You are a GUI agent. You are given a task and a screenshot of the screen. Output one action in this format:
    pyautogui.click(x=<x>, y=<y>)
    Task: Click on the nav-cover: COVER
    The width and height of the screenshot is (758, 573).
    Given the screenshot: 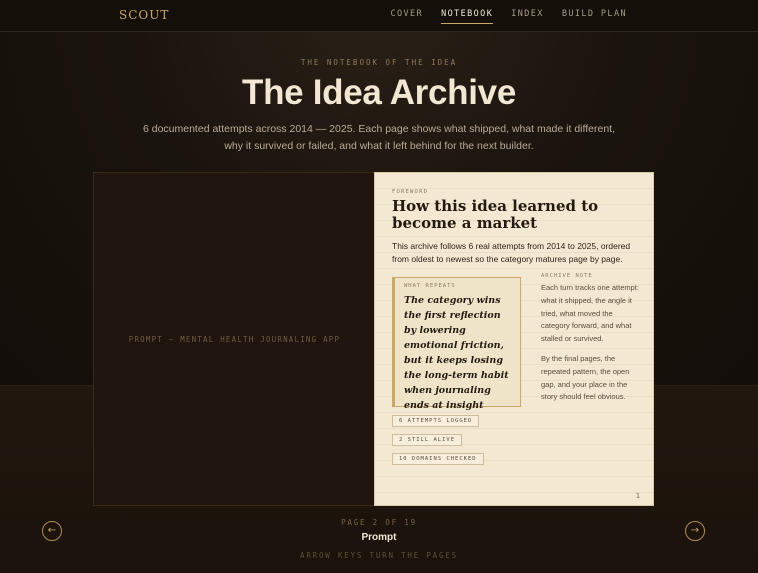 What is the action you would take?
    pyautogui.click(x=406, y=16)
    